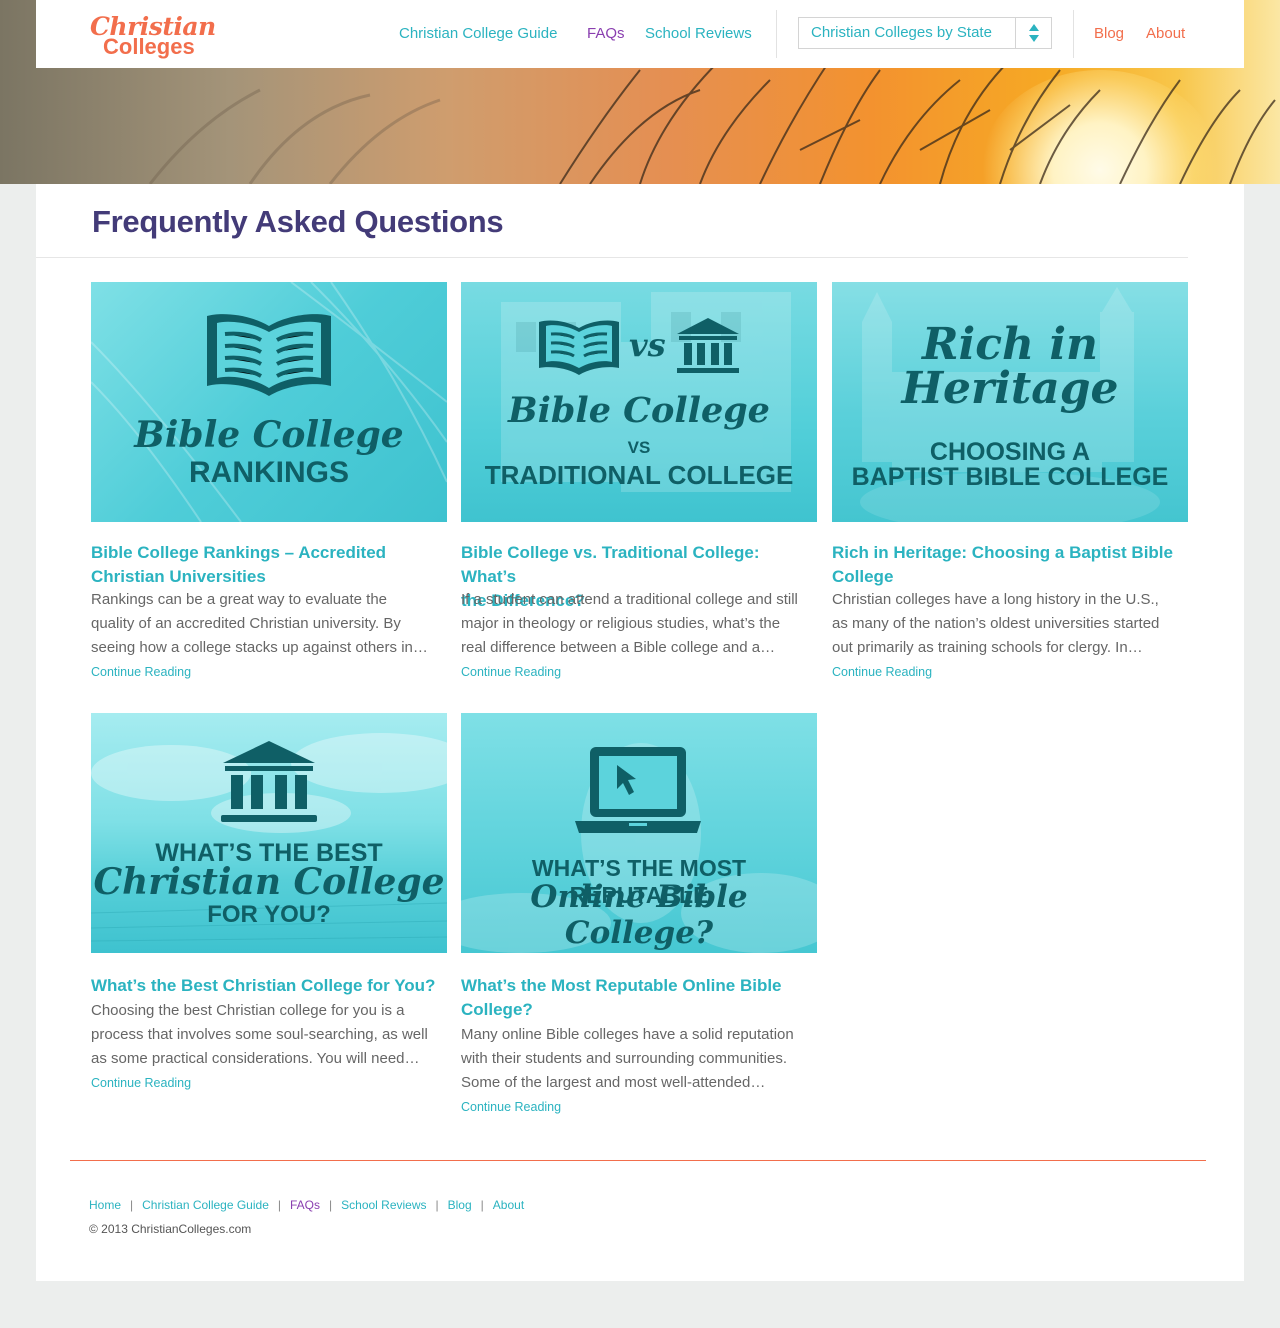 The image size is (1280, 1328). I want to click on article-title-line1: What’s the Most Reputable Online Bible, so click(639, 986).